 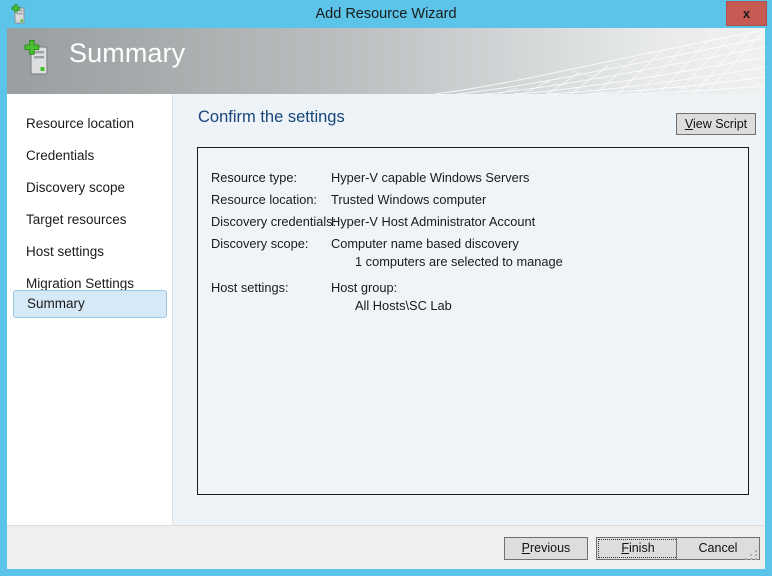 I want to click on window-title: Add Resource Wizard, so click(x=386, y=14).